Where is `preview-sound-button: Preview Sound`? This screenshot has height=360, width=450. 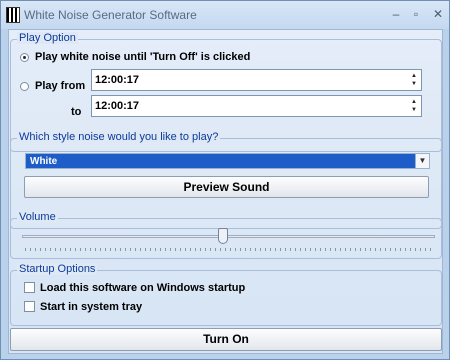 preview-sound-button: Preview Sound is located at coordinates (226, 187).